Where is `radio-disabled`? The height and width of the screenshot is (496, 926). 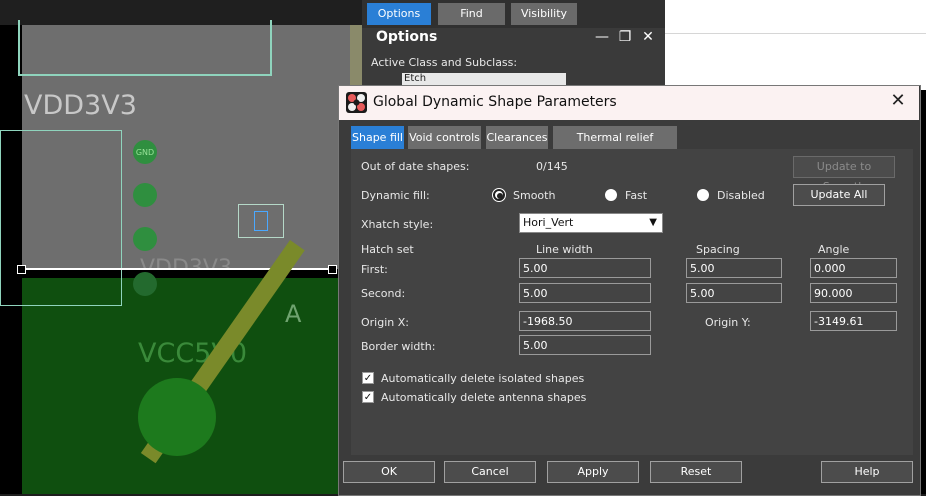
radio-disabled is located at coordinates (703, 195).